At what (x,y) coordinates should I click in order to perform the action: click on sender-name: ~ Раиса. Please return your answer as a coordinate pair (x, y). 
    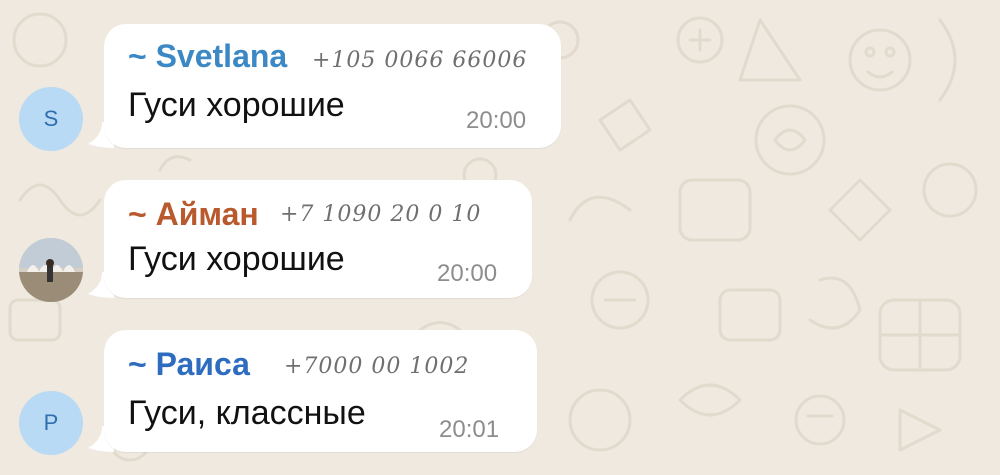
    Looking at the image, I should click on (189, 364).